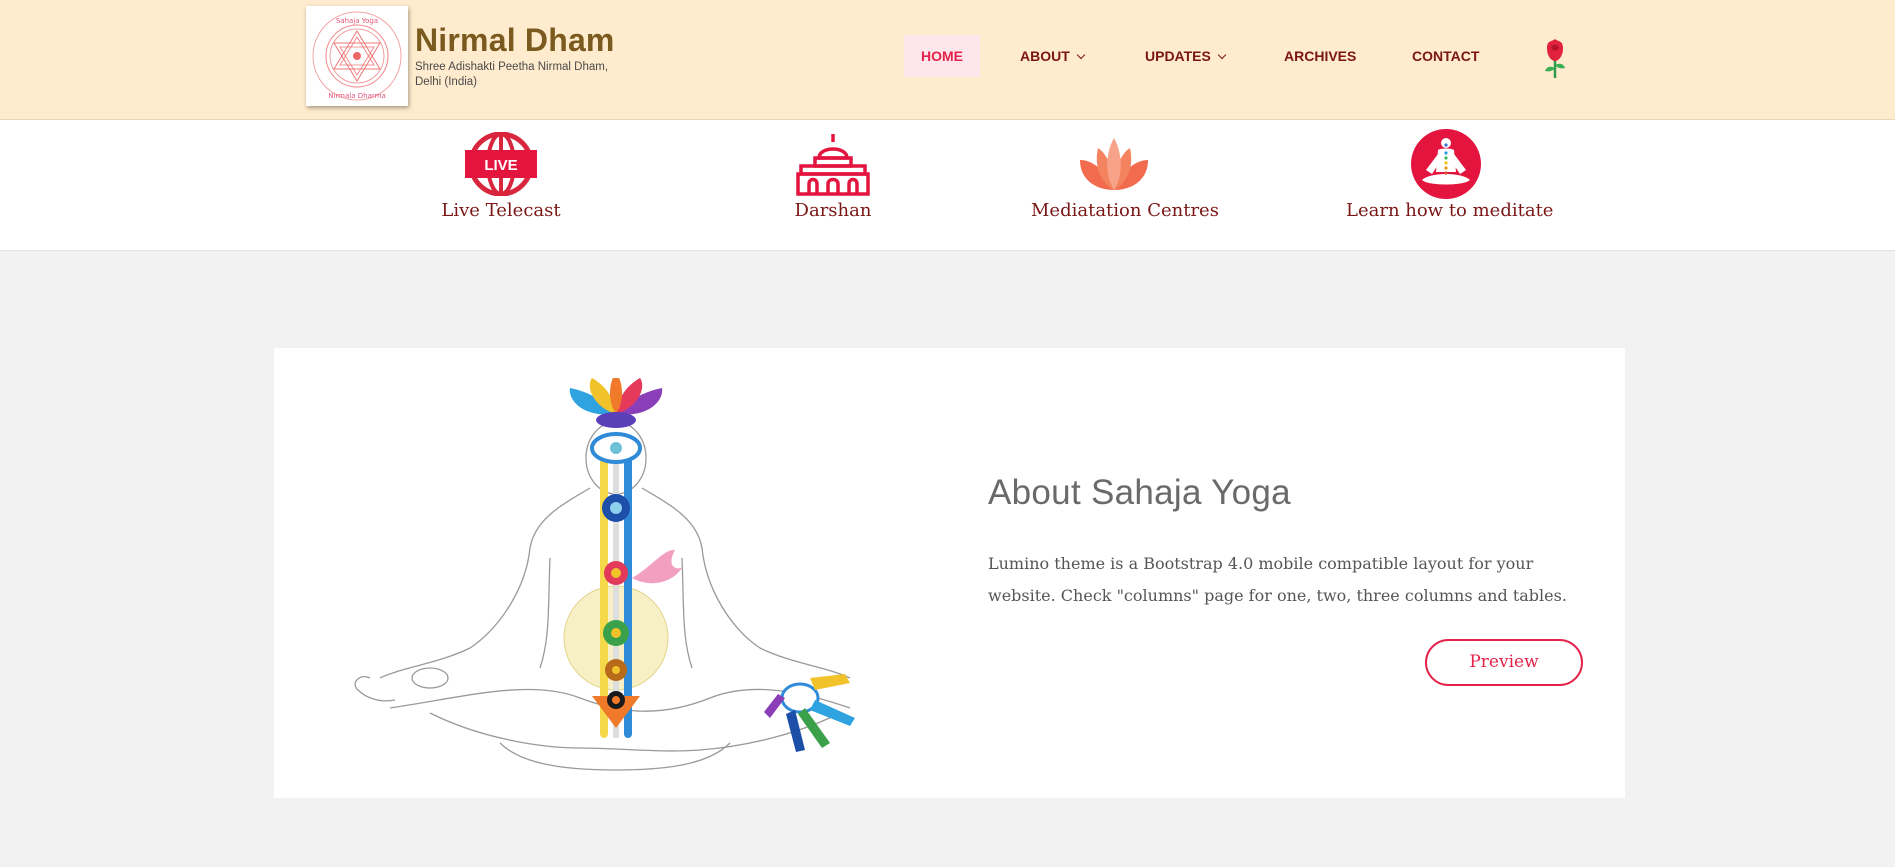  I want to click on sri-yantra-icon: Sahaja Yoga Nirmala Dharma, so click(357, 56).